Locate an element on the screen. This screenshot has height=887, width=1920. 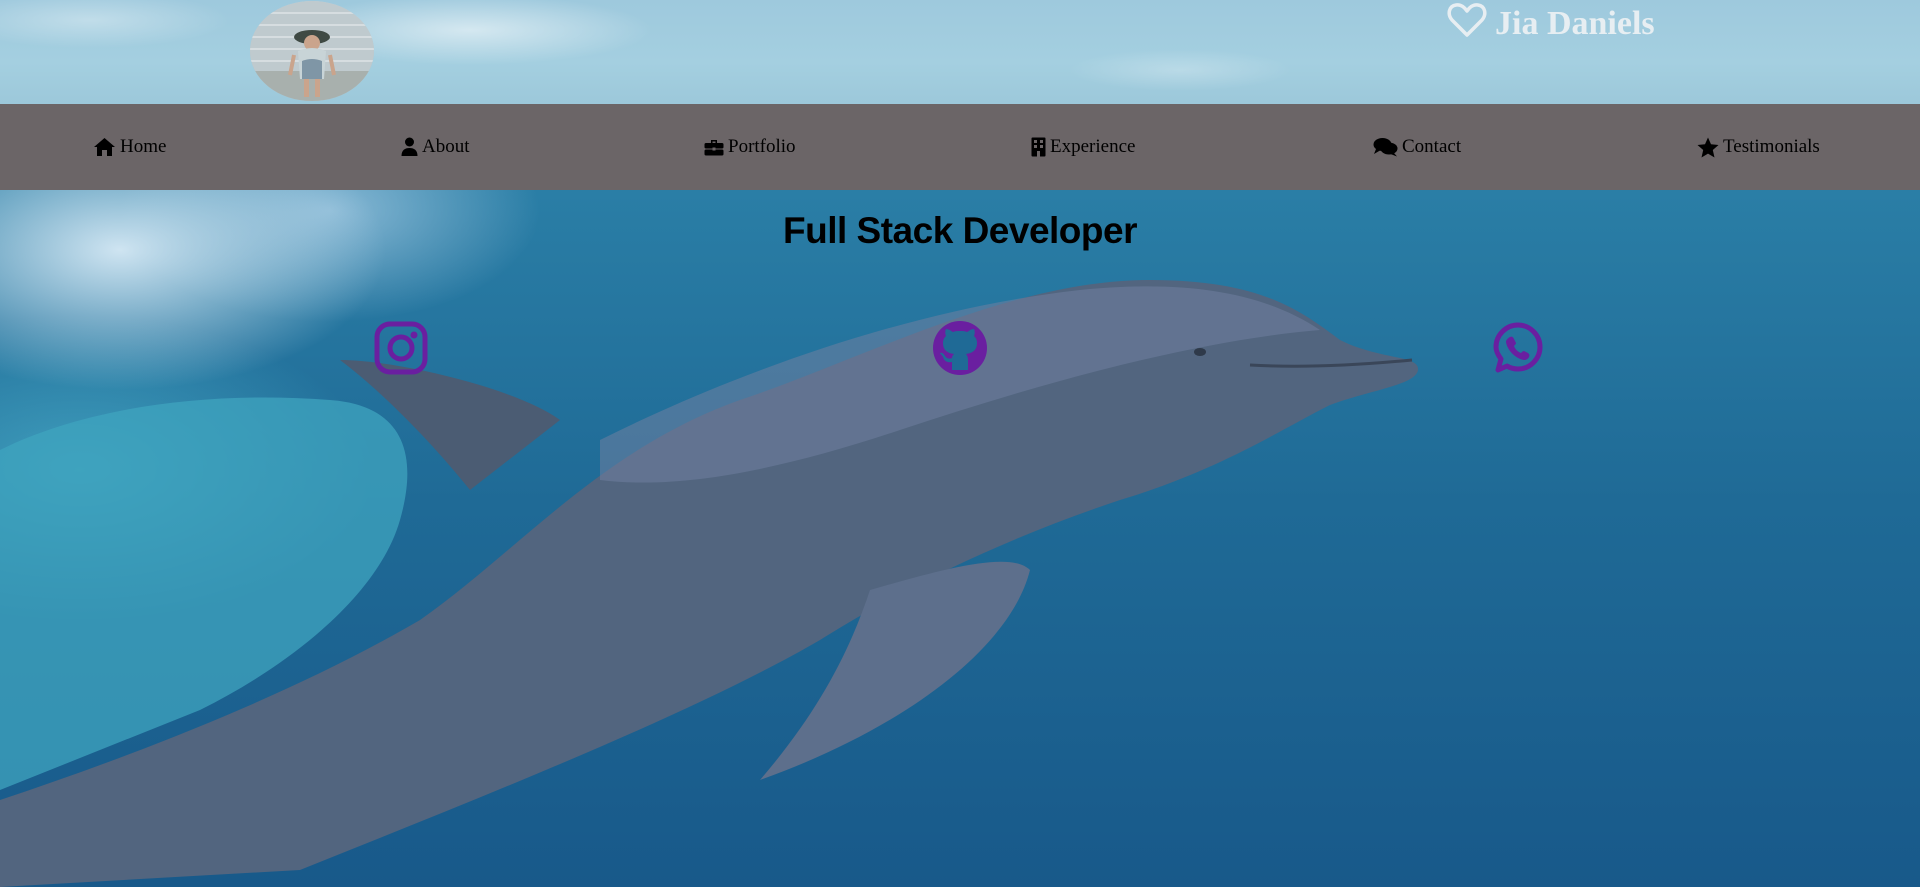
instagram-link is located at coordinates (401, 348).